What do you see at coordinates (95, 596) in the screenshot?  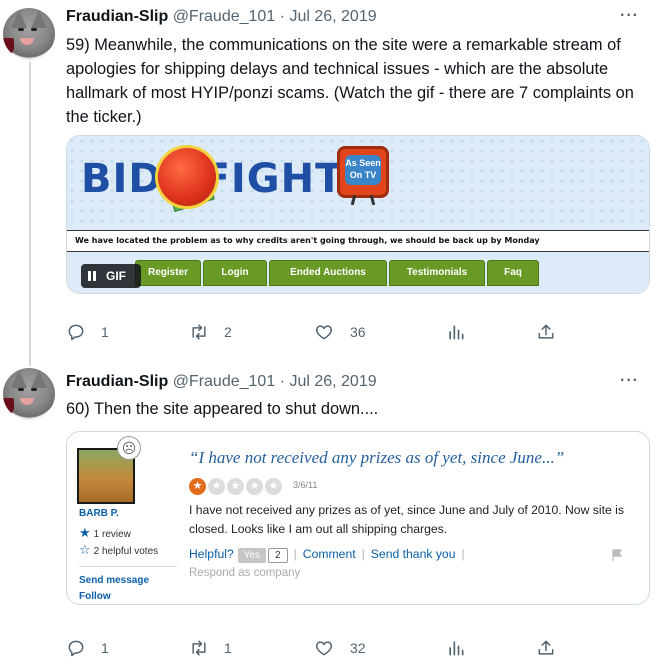 I see `follow-link: Follow` at bounding box center [95, 596].